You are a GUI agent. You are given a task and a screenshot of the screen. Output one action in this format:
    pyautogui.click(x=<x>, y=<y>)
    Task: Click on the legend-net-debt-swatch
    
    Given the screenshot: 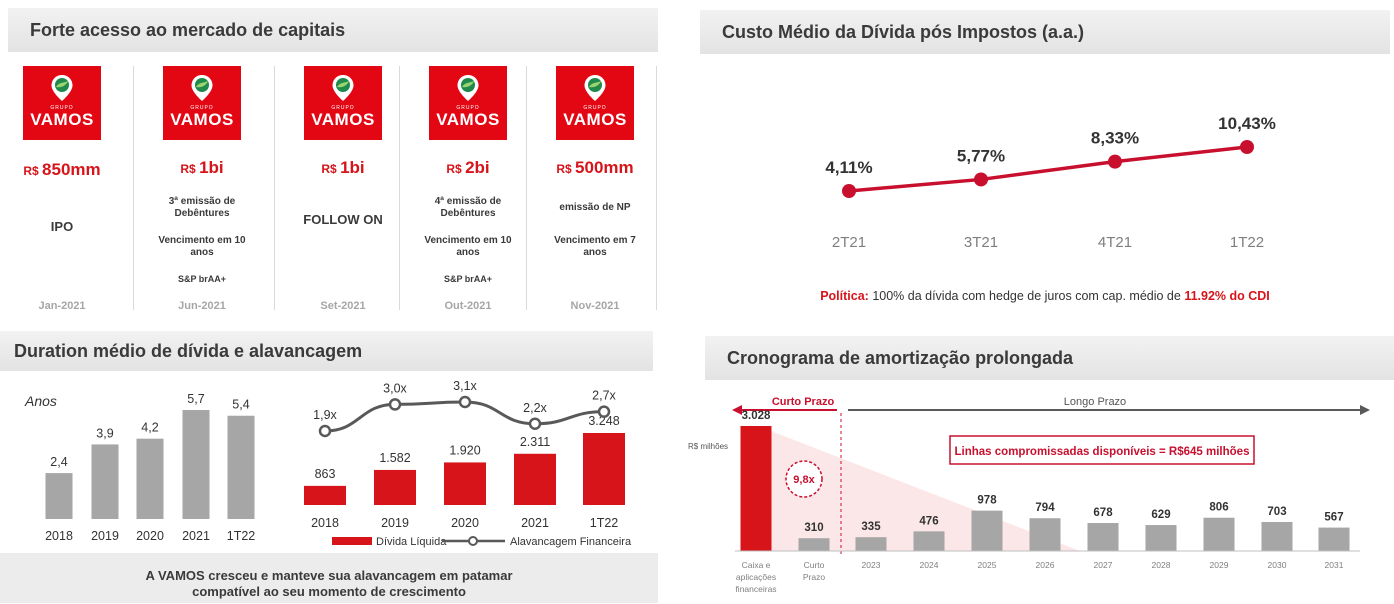 What is the action you would take?
    pyautogui.click(x=352, y=541)
    